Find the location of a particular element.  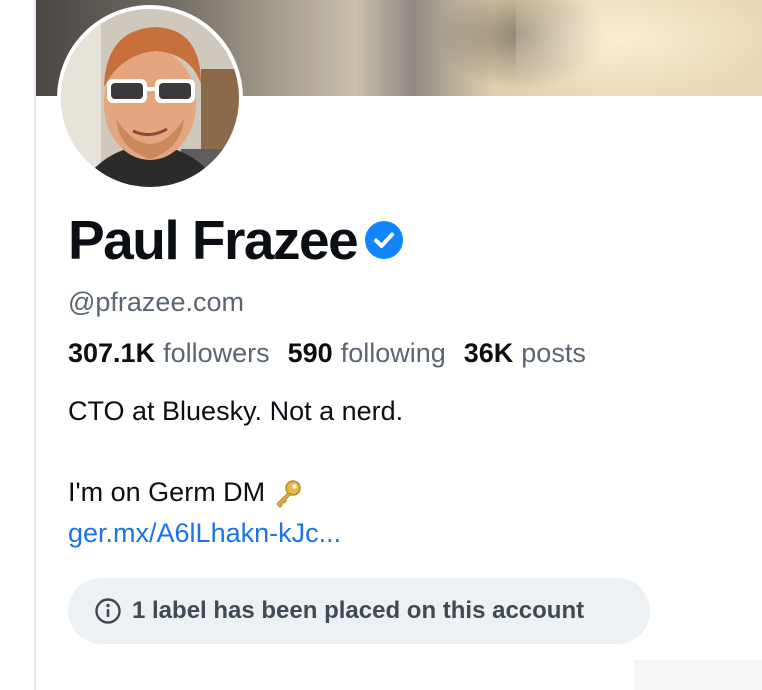

profile-name-row: Paul Frazee is located at coordinates (236, 240).